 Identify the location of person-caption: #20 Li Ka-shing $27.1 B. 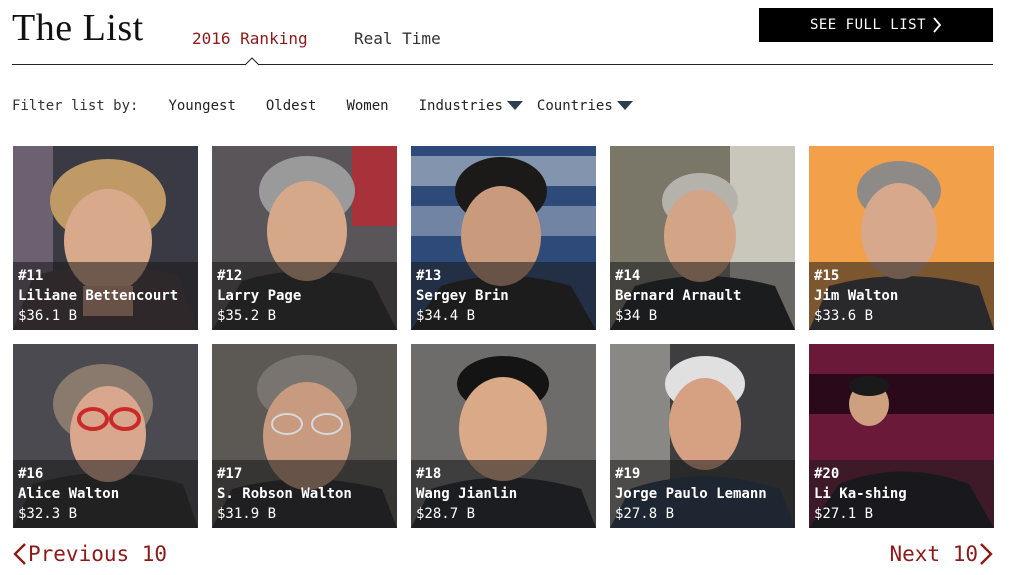
(901, 494).